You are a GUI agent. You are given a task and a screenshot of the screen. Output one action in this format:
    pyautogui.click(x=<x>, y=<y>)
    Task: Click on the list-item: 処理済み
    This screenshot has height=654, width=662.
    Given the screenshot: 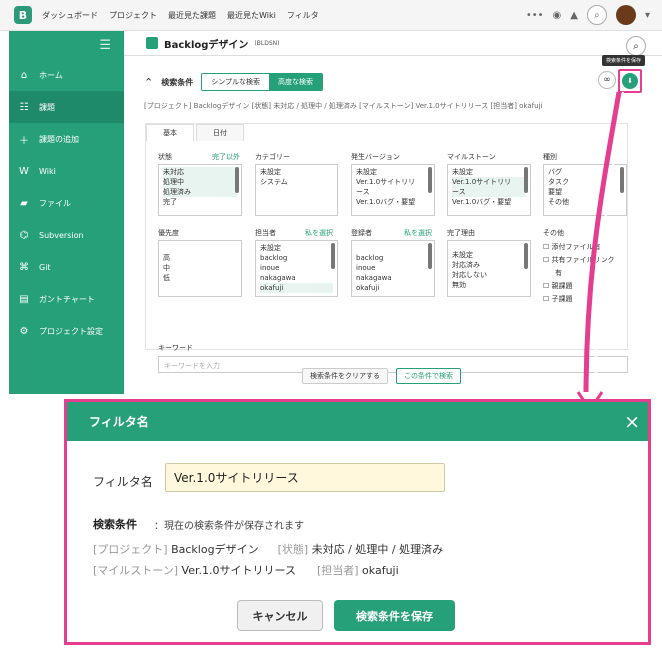 What is the action you would take?
    pyautogui.click(x=200, y=192)
    